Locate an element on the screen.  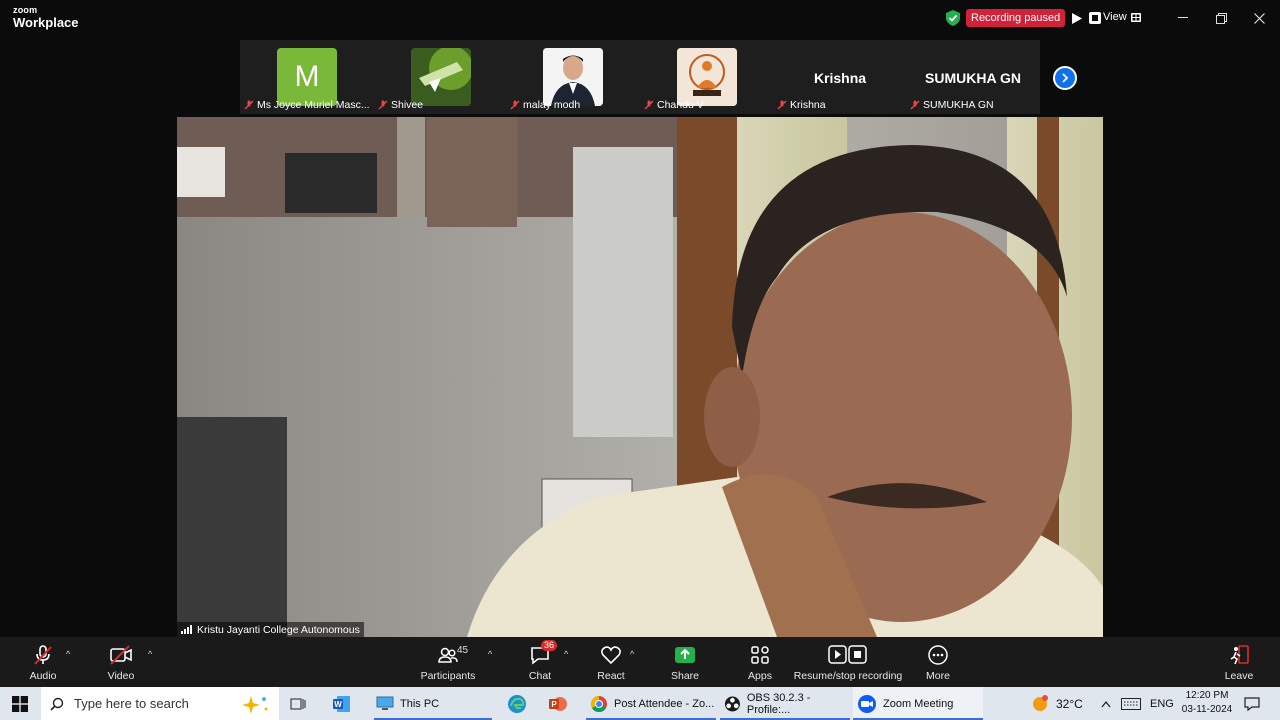
resume-stop-recording-button: Resume/stop recording is located at coordinates (848, 662).